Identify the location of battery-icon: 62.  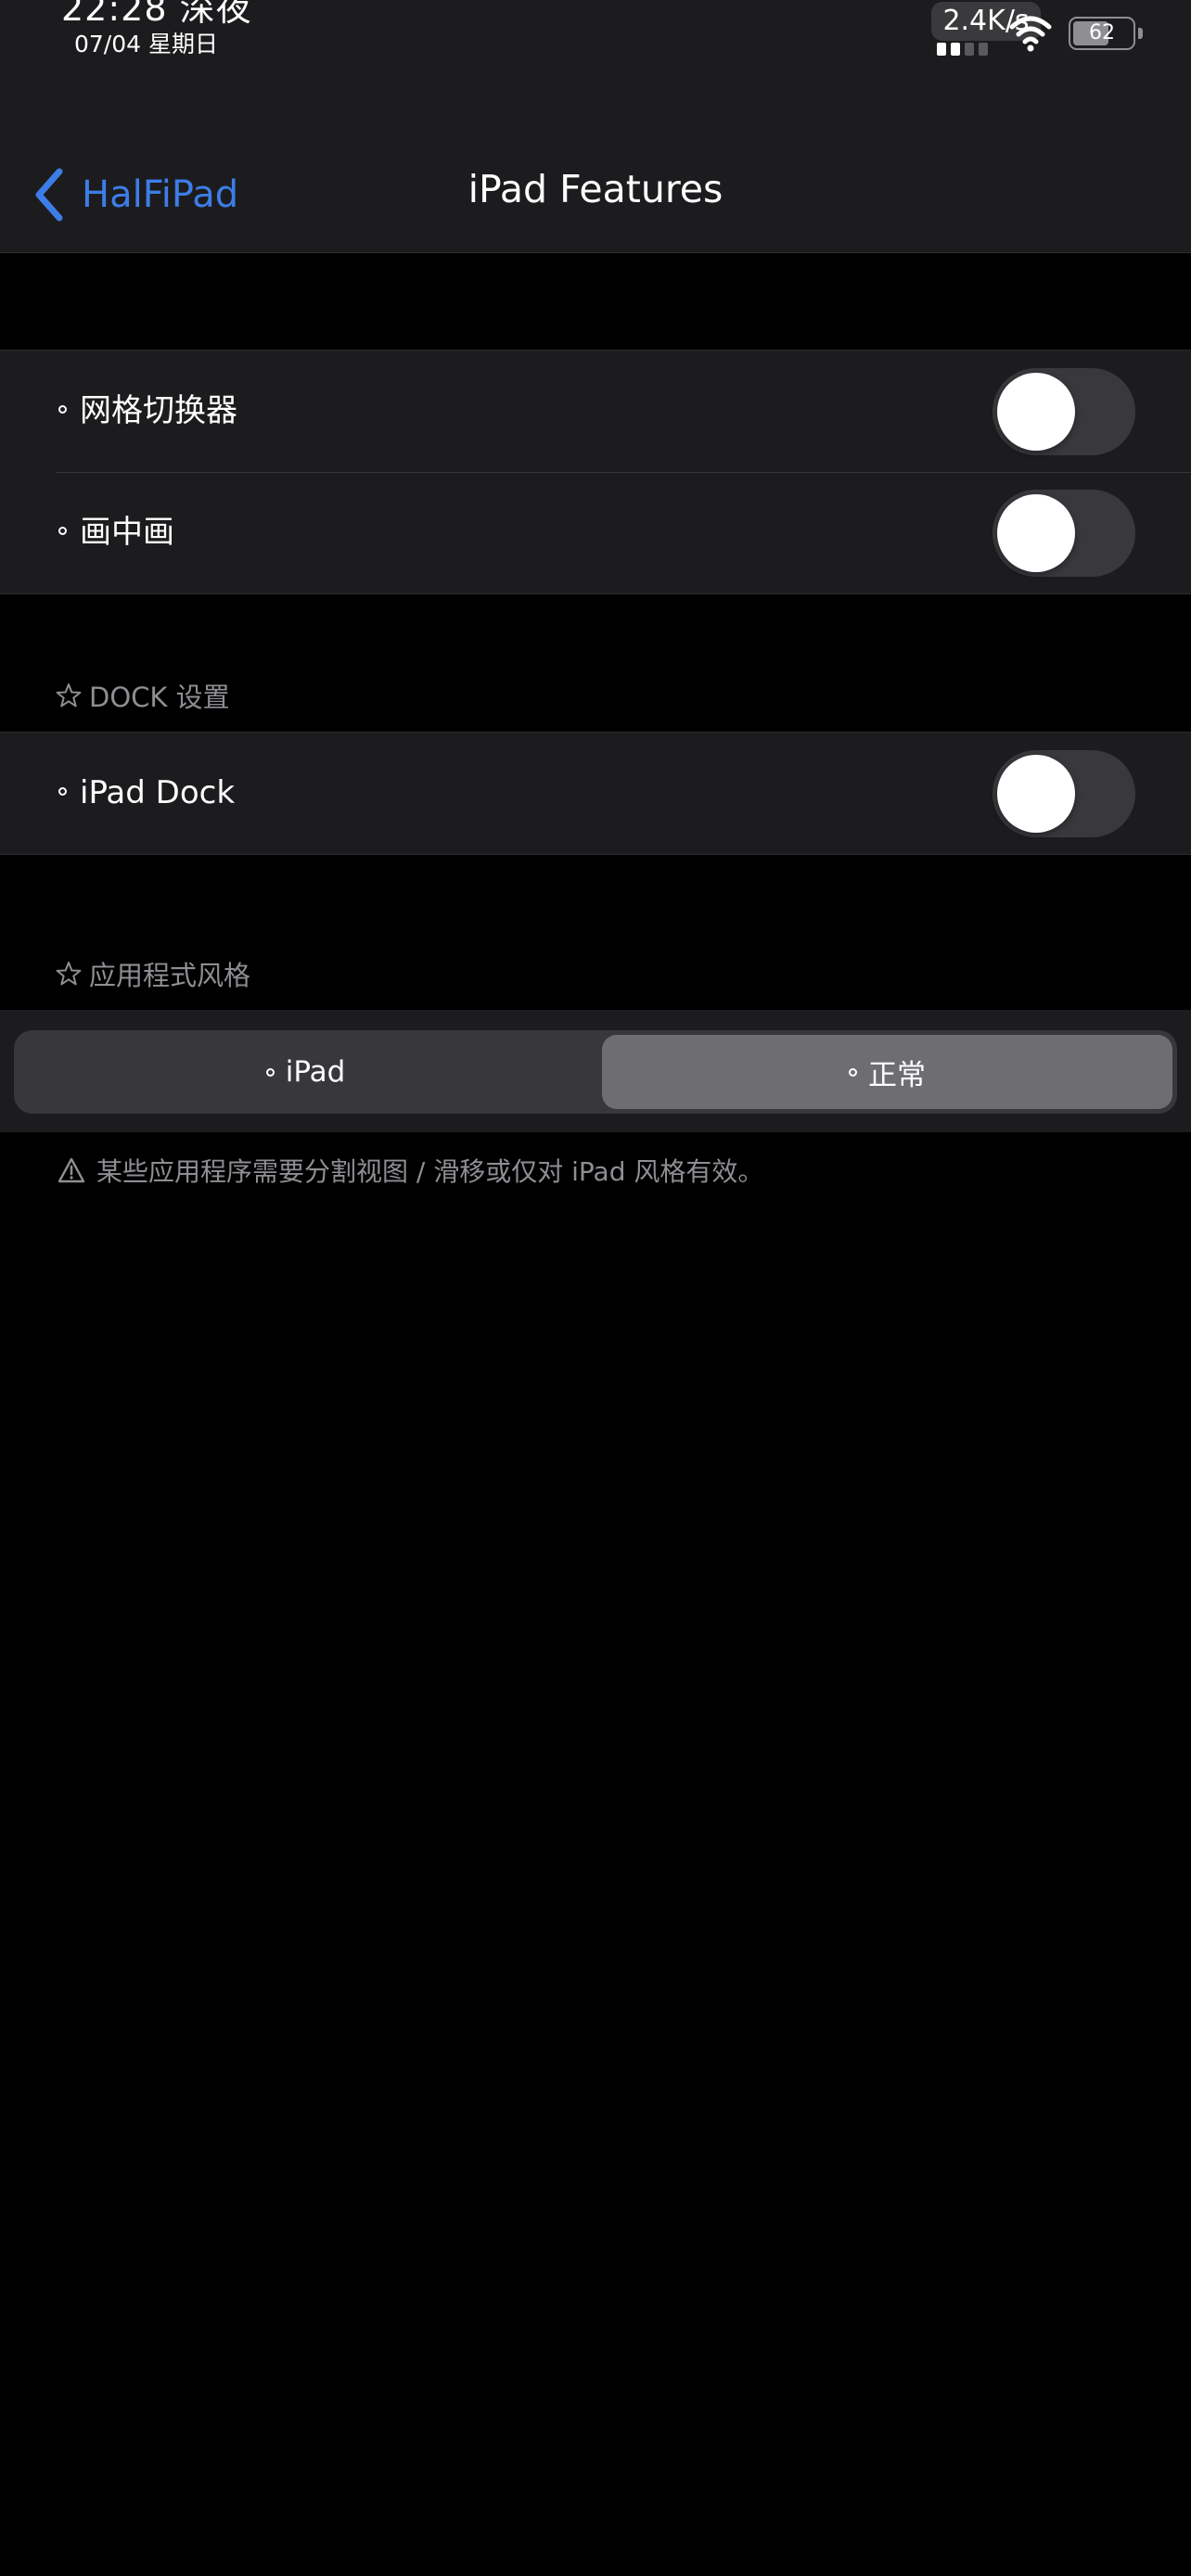
(1107, 35).